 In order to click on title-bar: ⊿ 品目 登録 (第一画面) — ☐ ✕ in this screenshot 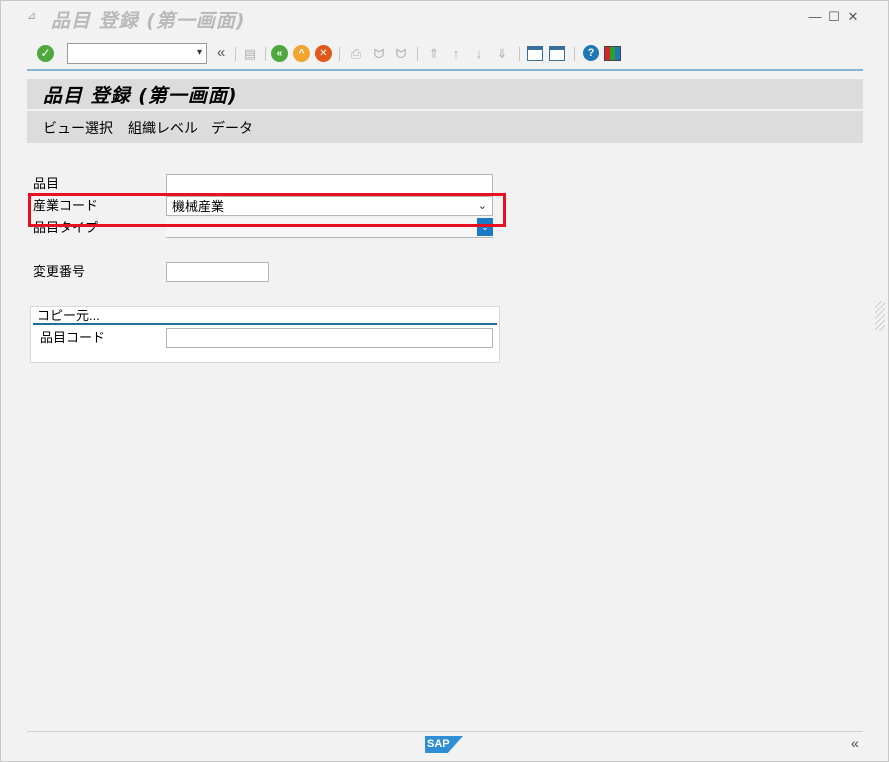, I will do `click(444, 18)`.